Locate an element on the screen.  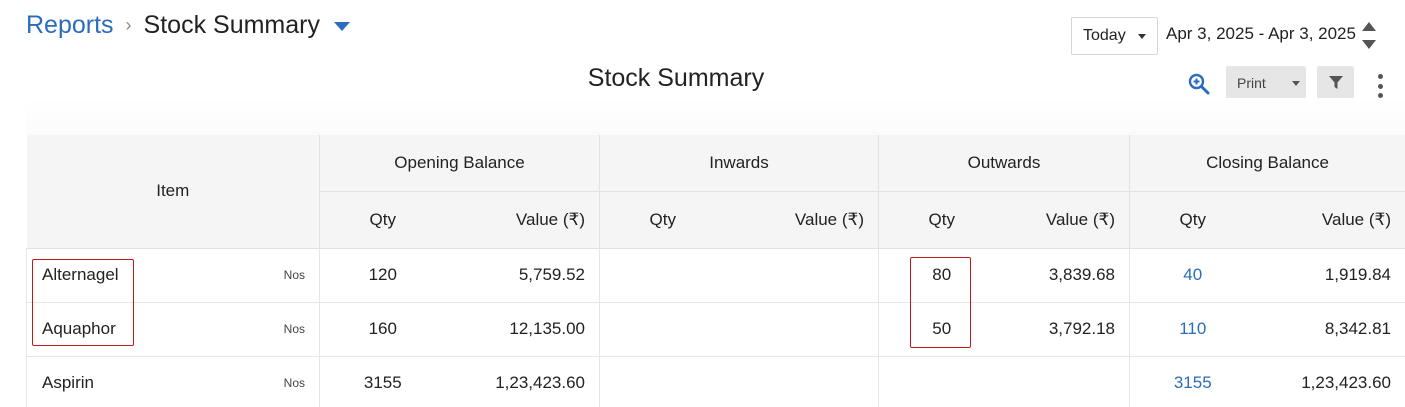
opening-value-cell: 5,759.52 is located at coordinates (522, 275).